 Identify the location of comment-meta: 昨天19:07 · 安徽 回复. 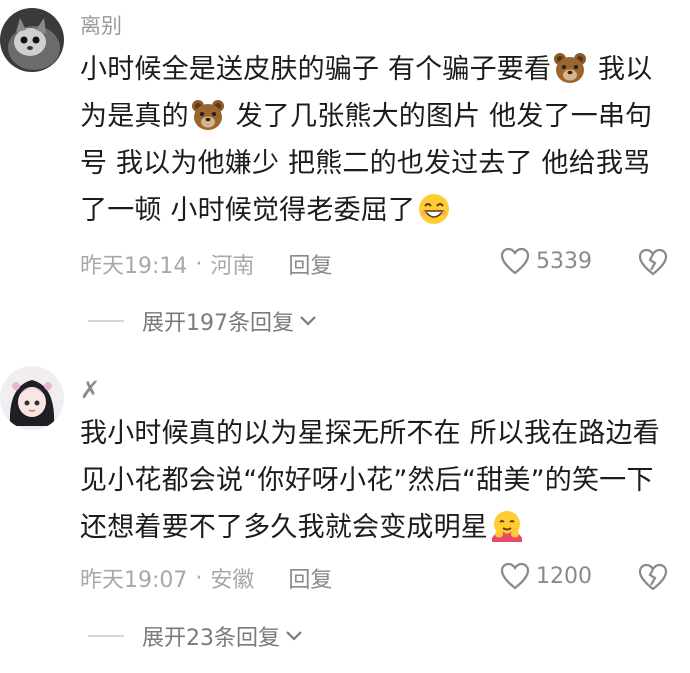
(206, 578).